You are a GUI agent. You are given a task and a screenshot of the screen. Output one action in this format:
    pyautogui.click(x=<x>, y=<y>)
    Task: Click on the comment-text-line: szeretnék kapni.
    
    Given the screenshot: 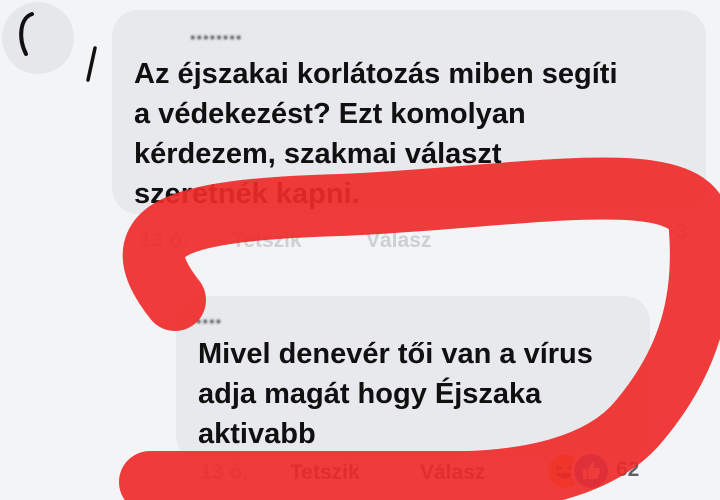 What is the action you would take?
    pyautogui.click(x=247, y=194)
    